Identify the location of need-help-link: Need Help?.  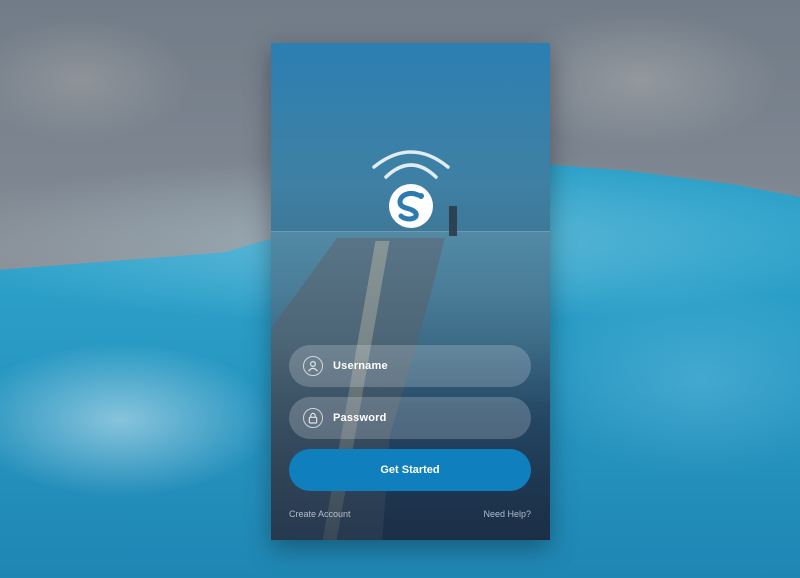
(507, 514).